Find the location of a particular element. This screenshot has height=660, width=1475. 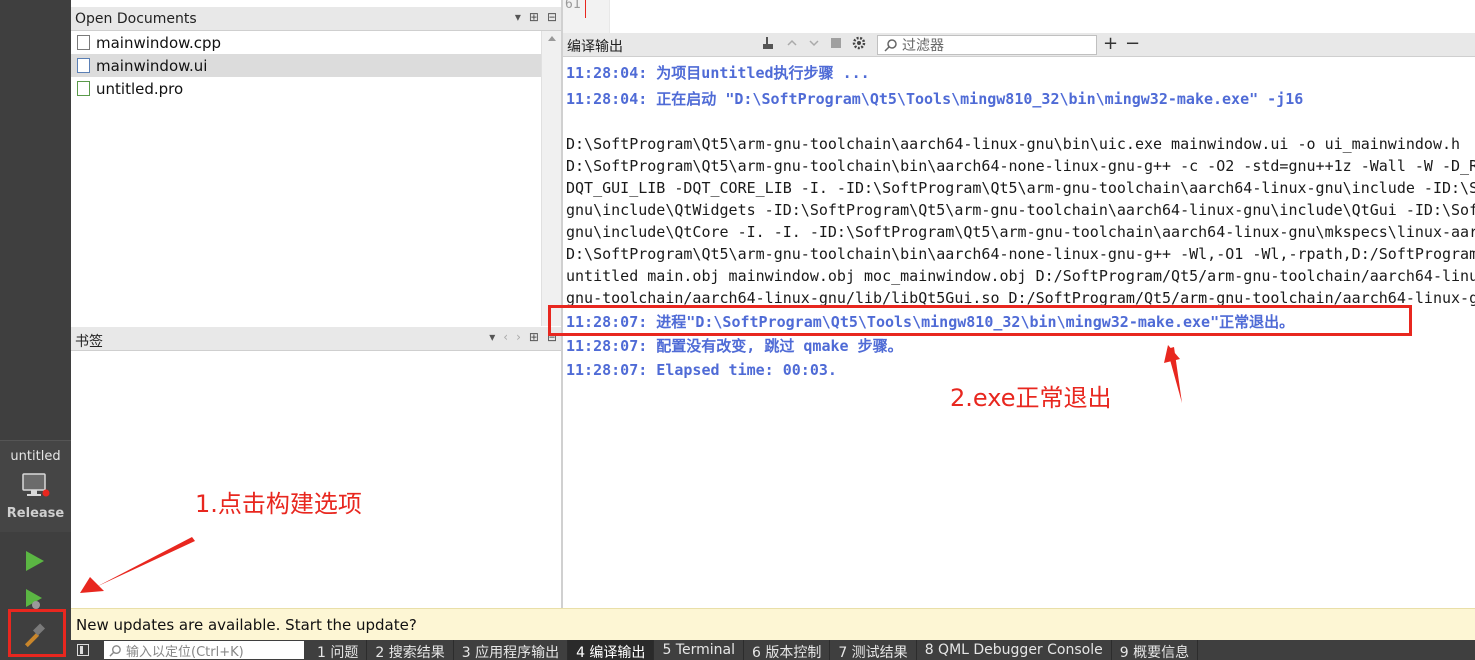

open-documents-header: Open Documents ▾ ⊞ ⊟ is located at coordinates (316, 19).